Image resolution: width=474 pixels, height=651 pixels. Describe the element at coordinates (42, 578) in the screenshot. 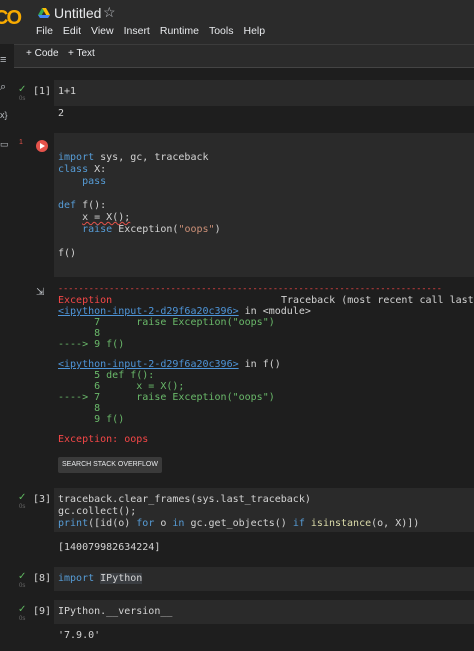

I see `cell-prompt: [8]` at that location.